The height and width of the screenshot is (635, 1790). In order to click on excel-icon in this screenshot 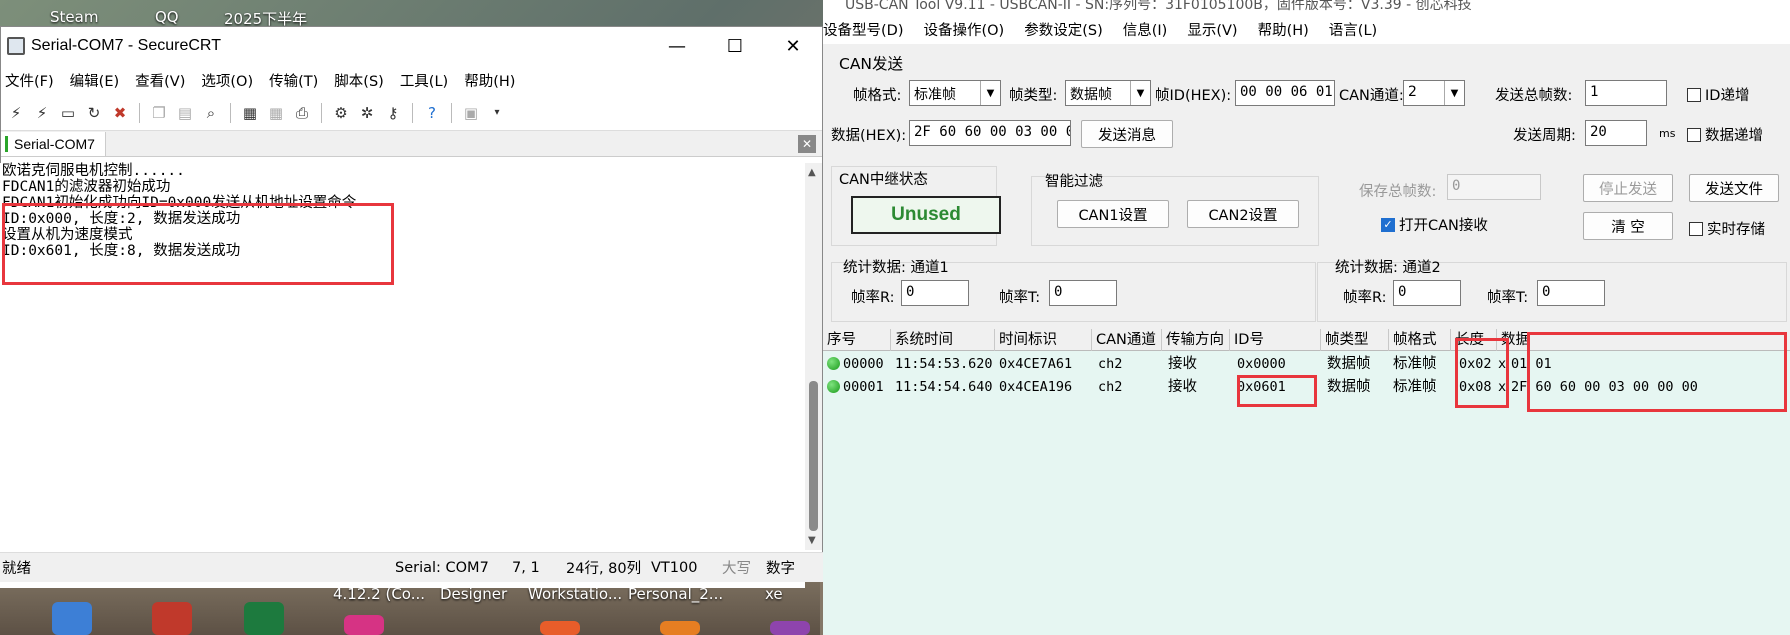, I will do `click(264, 618)`.